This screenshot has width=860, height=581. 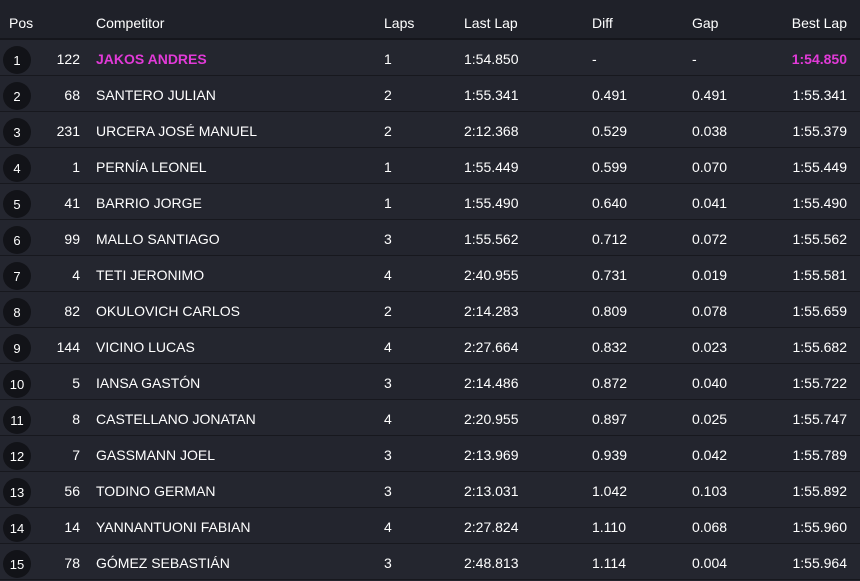 I want to click on last-lap-time: 2:48.813, so click(x=491, y=563).